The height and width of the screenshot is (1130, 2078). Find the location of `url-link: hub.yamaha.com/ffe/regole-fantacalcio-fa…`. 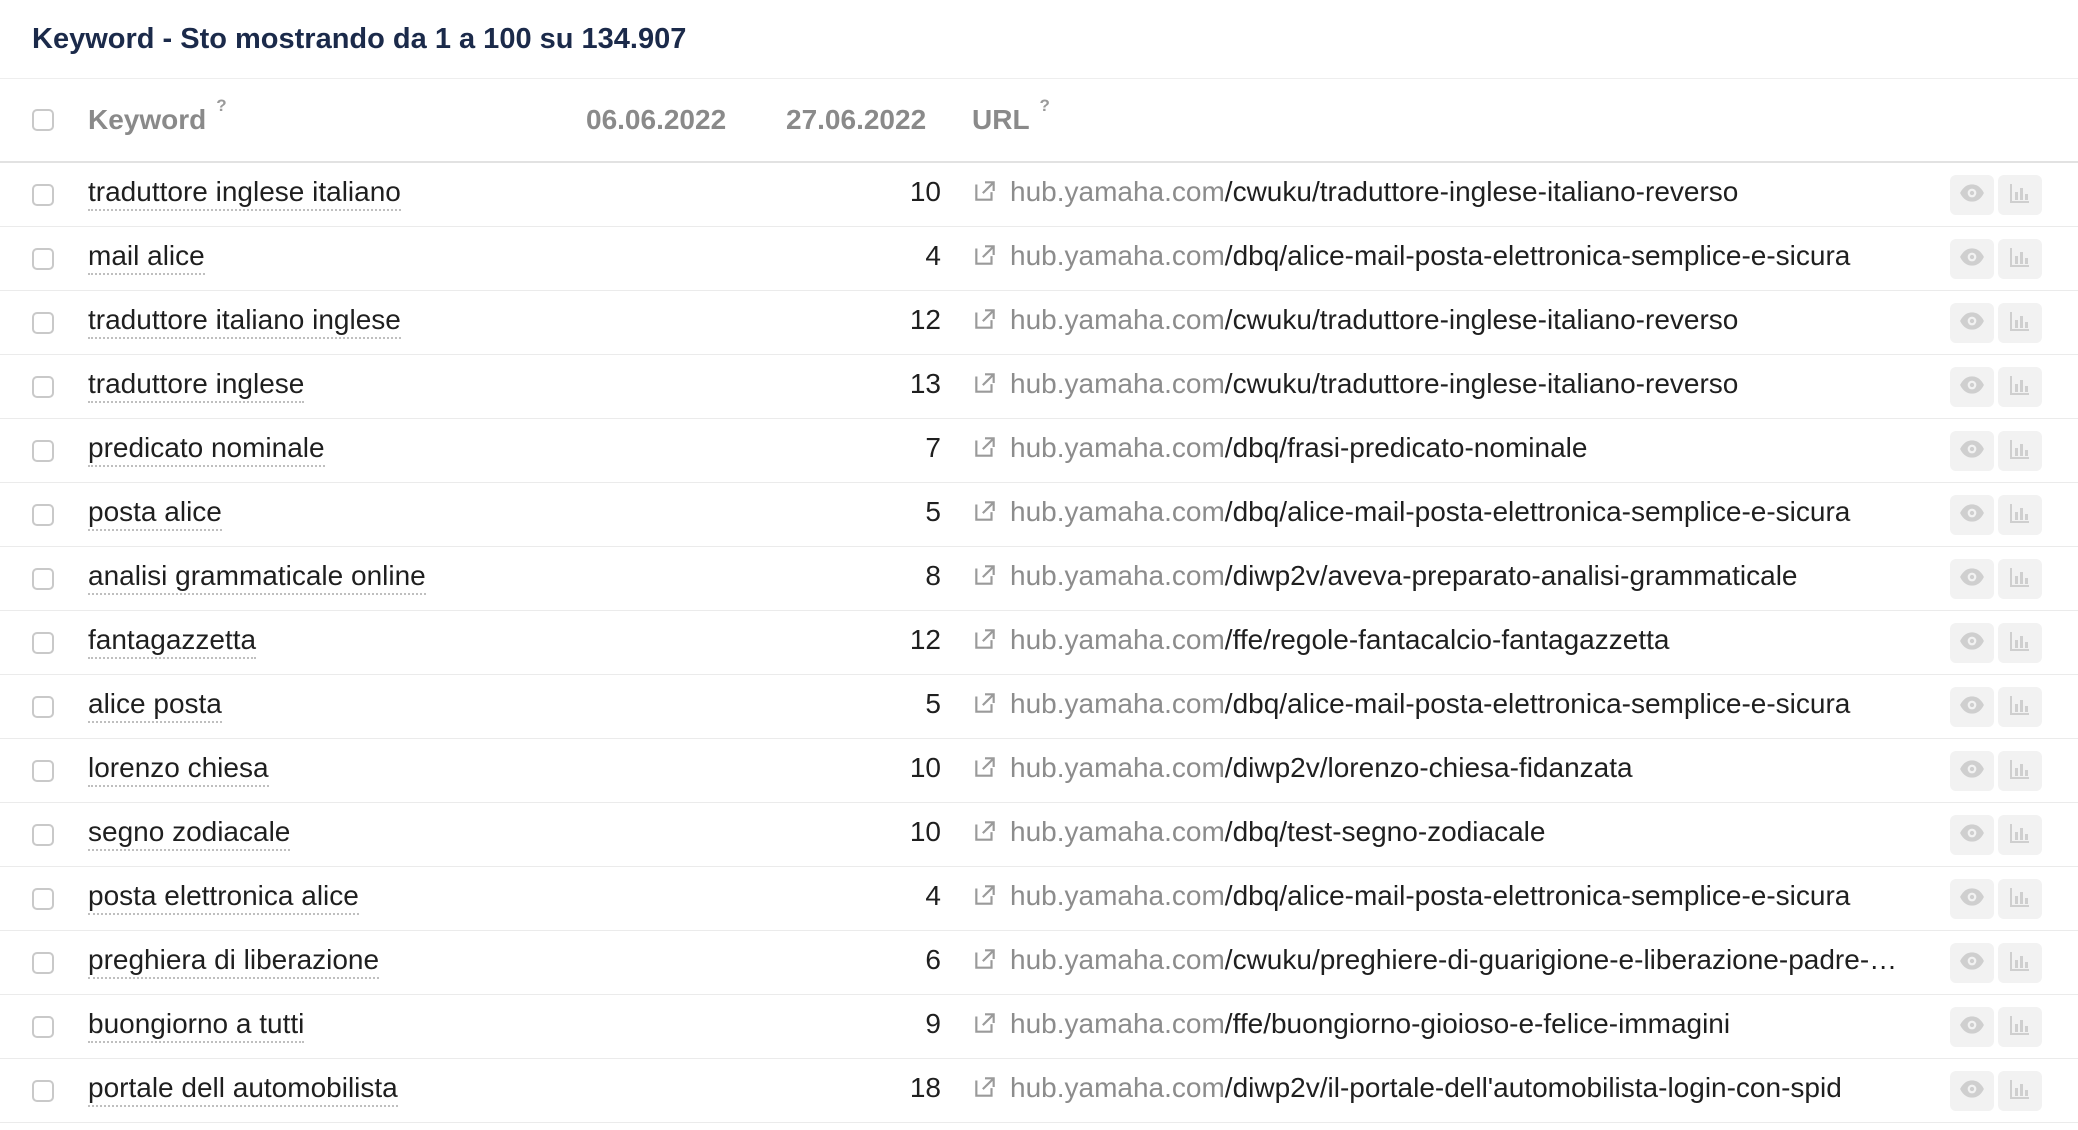

url-link: hub.yamaha.com/ffe/regole-fantacalcio-fa… is located at coordinates (1437, 640).